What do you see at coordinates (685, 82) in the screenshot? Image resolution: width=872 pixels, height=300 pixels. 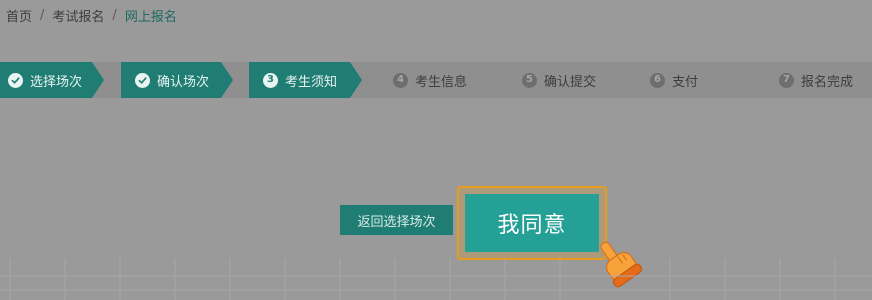 I see `step-label: 支付` at bounding box center [685, 82].